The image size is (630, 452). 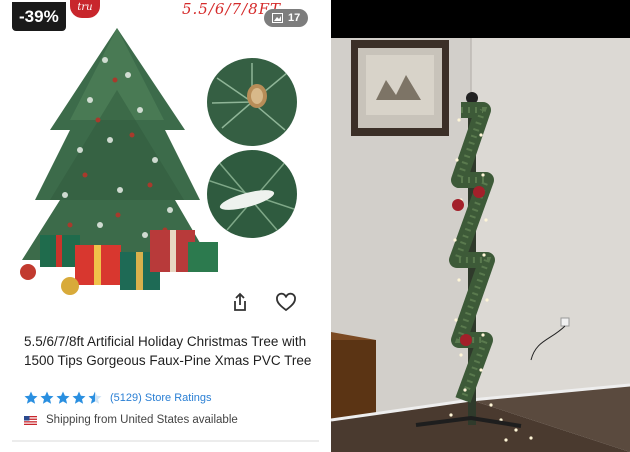 What do you see at coordinates (165, 441) in the screenshot?
I see `divider` at bounding box center [165, 441].